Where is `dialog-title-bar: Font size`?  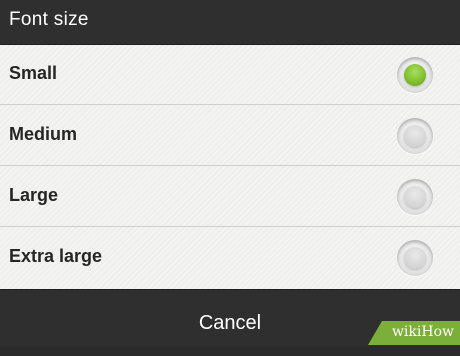 dialog-title-bar: Font size is located at coordinates (230, 22).